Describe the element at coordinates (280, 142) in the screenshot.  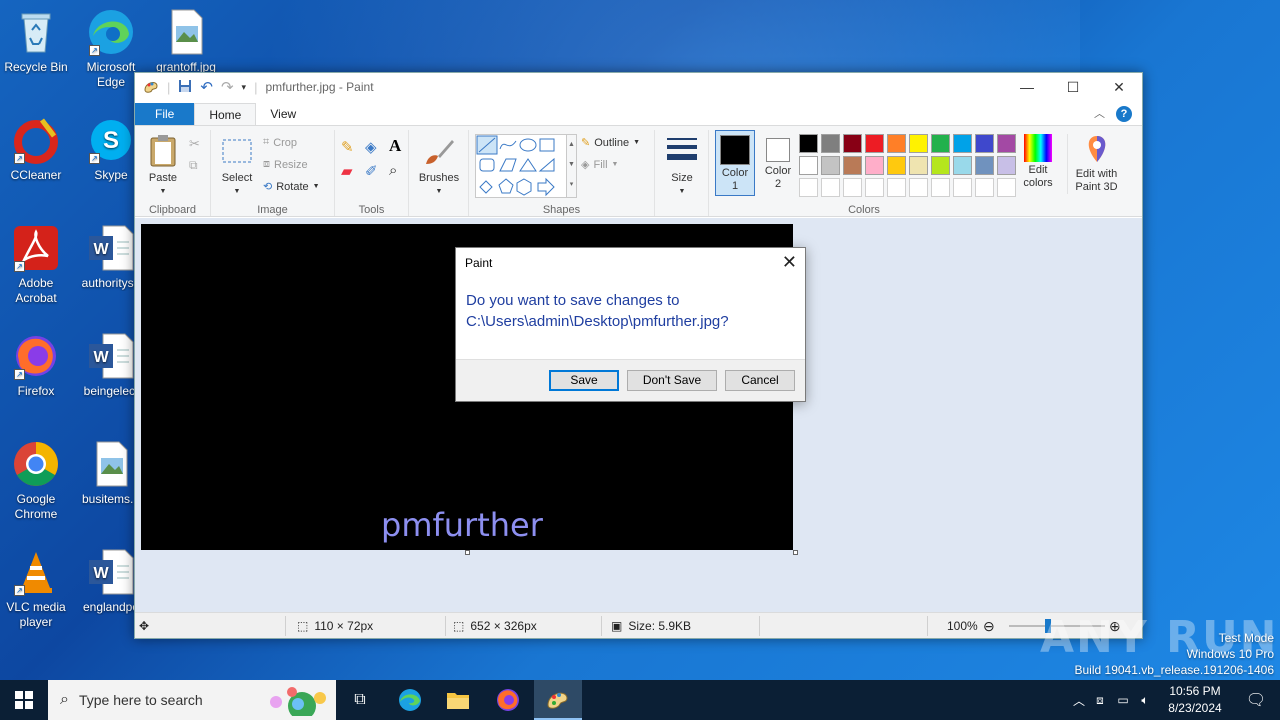
I see `crop-button: ⌗ Crop` at that location.